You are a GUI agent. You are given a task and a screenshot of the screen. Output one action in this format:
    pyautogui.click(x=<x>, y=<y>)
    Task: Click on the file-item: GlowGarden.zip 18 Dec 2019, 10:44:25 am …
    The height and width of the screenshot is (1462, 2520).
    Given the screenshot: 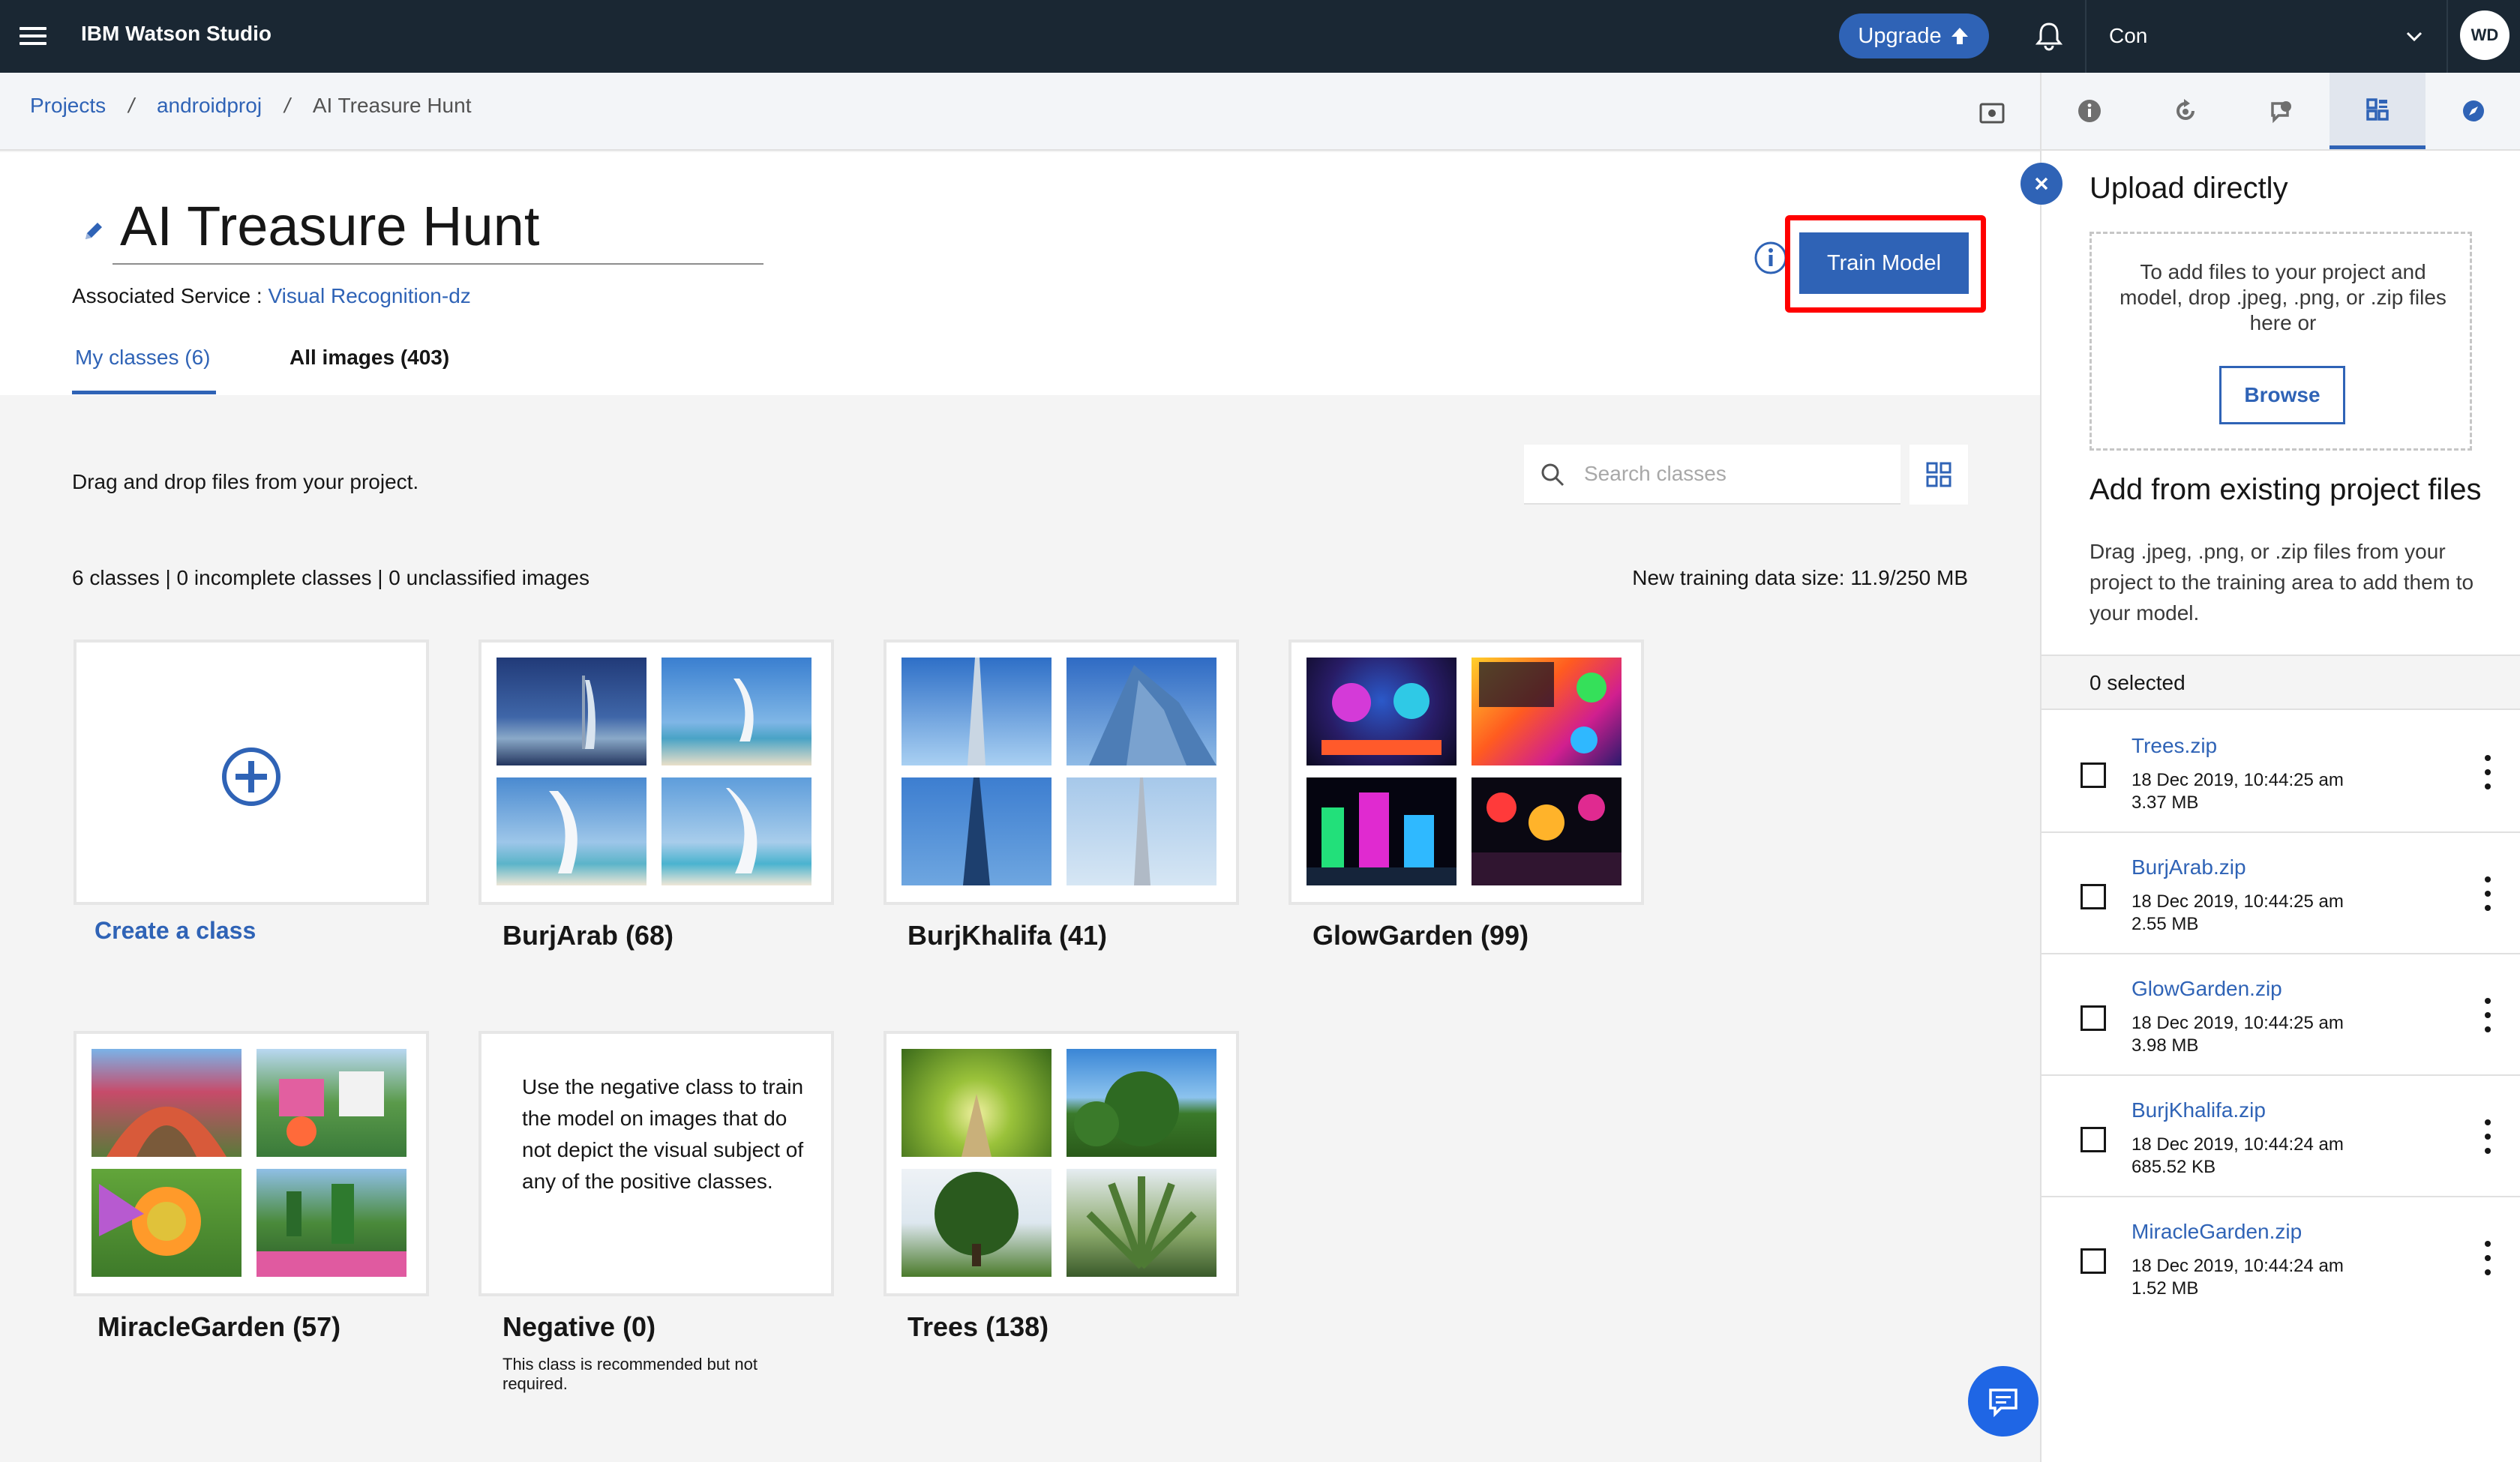 What is the action you would take?
    pyautogui.click(x=2281, y=1015)
    